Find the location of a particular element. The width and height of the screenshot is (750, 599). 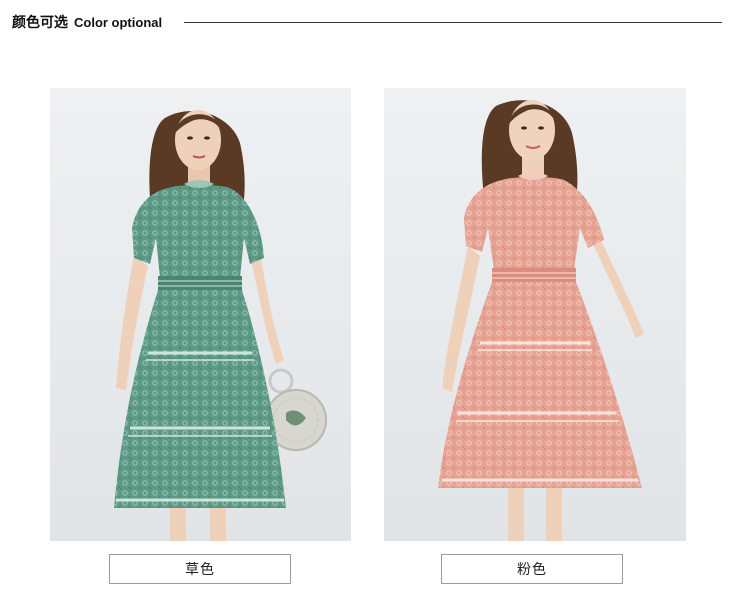

color-option-green: 草色 is located at coordinates (200, 569).